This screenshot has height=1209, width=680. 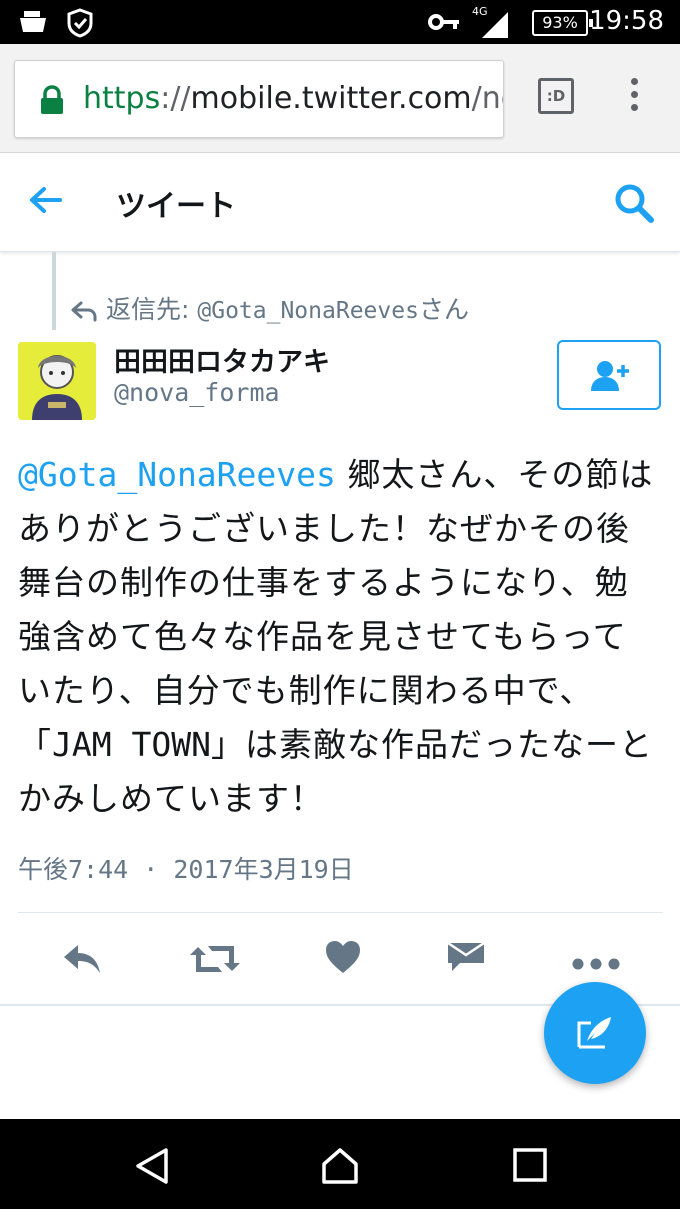 What do you see at coordinates (556, 96) in the screenshot?
I see `tab-switcher-button: :D` at bounding box center [556, 96].